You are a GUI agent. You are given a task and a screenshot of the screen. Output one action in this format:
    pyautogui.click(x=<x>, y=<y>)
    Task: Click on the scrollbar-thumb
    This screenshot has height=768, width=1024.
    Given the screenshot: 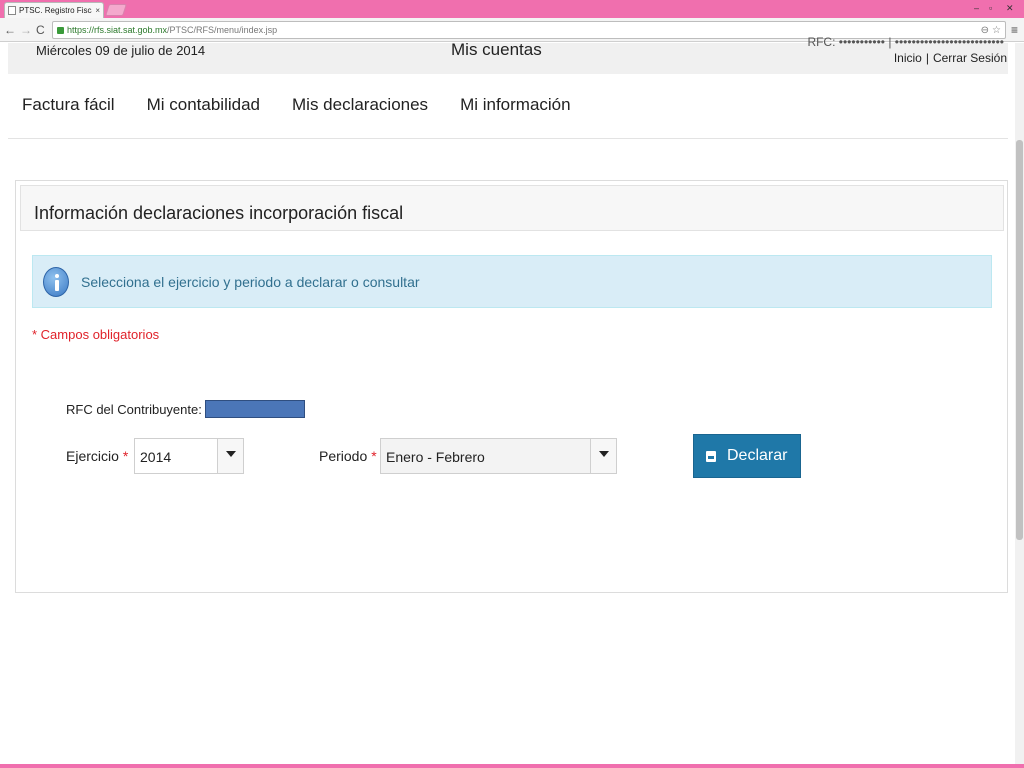 What is the action you would take?
    pyautogui.click(x=1019, y=340)
    